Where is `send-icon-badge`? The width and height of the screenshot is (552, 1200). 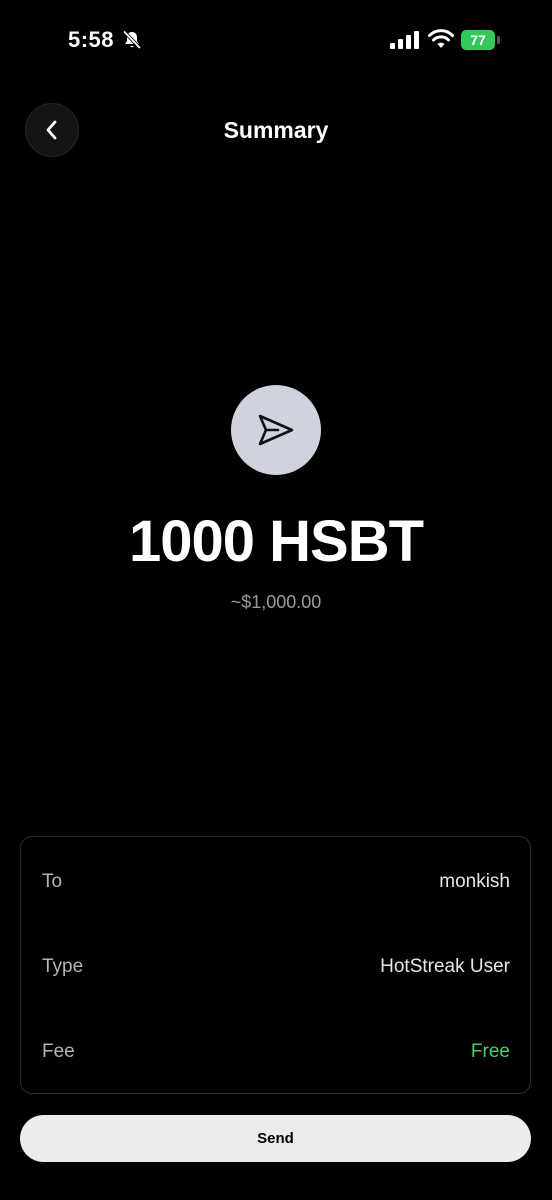
send-icon-badge is located at coordinates (276, 430).